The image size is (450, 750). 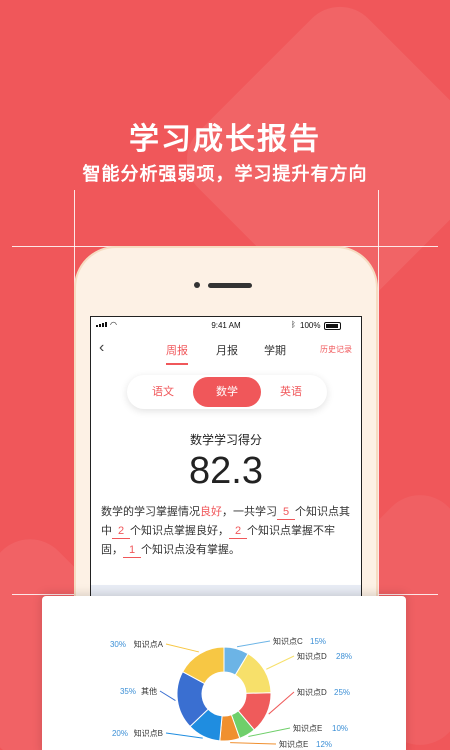 What do you see at coordinates (132, 550) in the screenshot?
I see `missing-points: 1` at bounding box center [132, 550].